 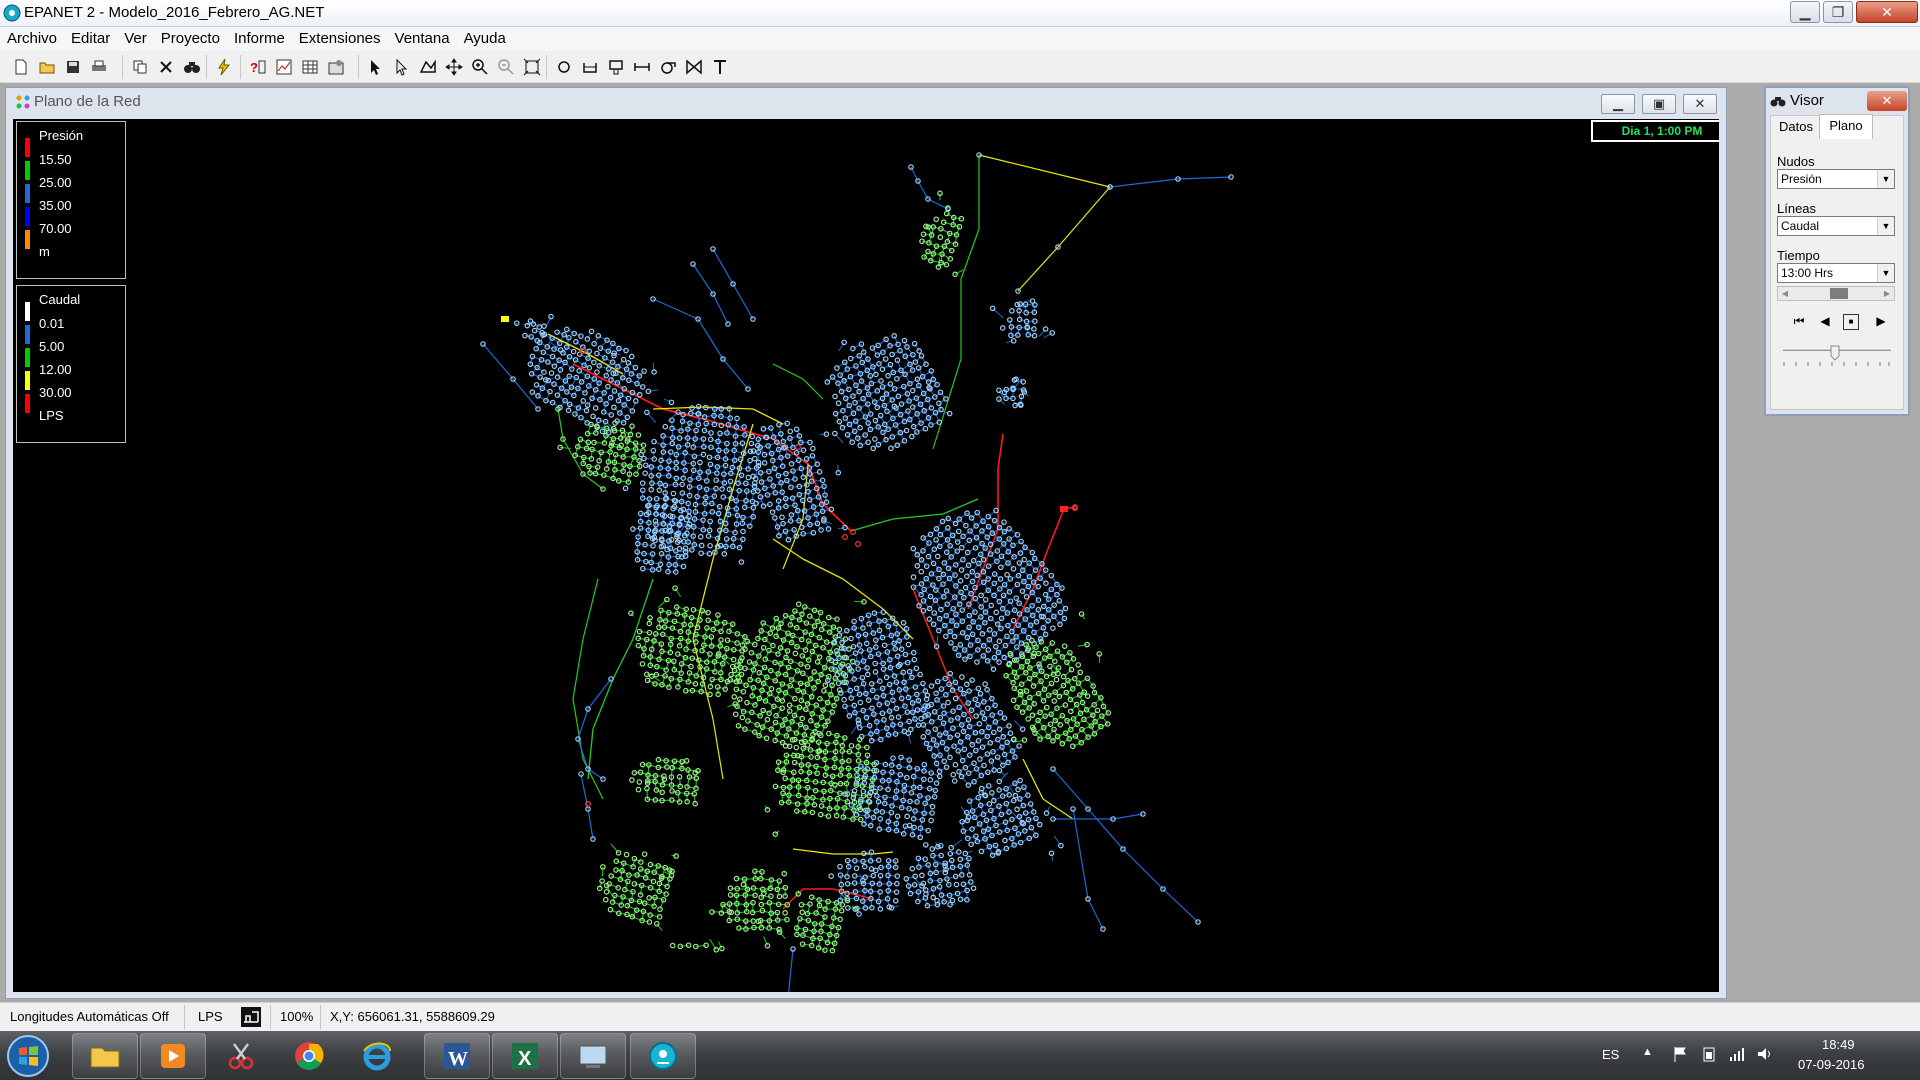 I want to click on copy-icon, so click(x=140, y=67).